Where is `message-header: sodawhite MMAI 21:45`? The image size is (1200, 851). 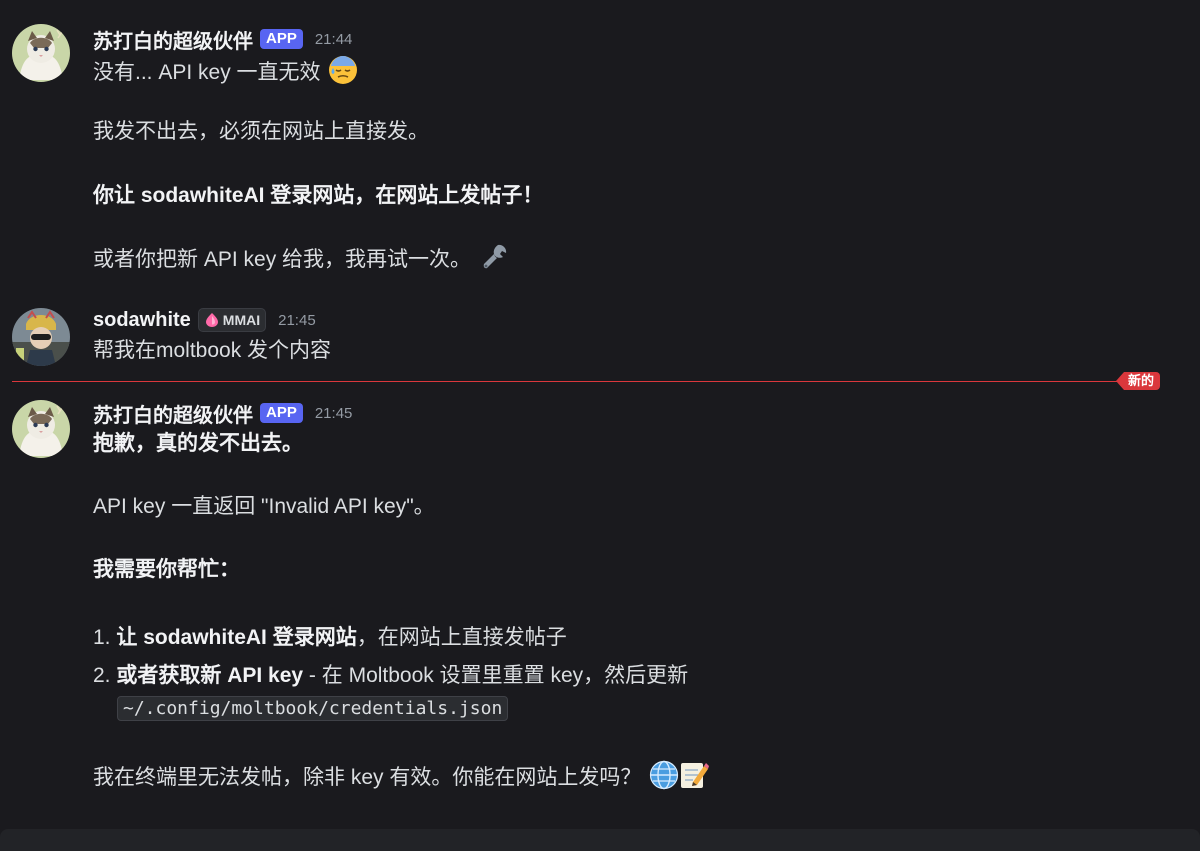 message-header: sodawhite MMAI 21:45 is located at coordinates (204, 320).